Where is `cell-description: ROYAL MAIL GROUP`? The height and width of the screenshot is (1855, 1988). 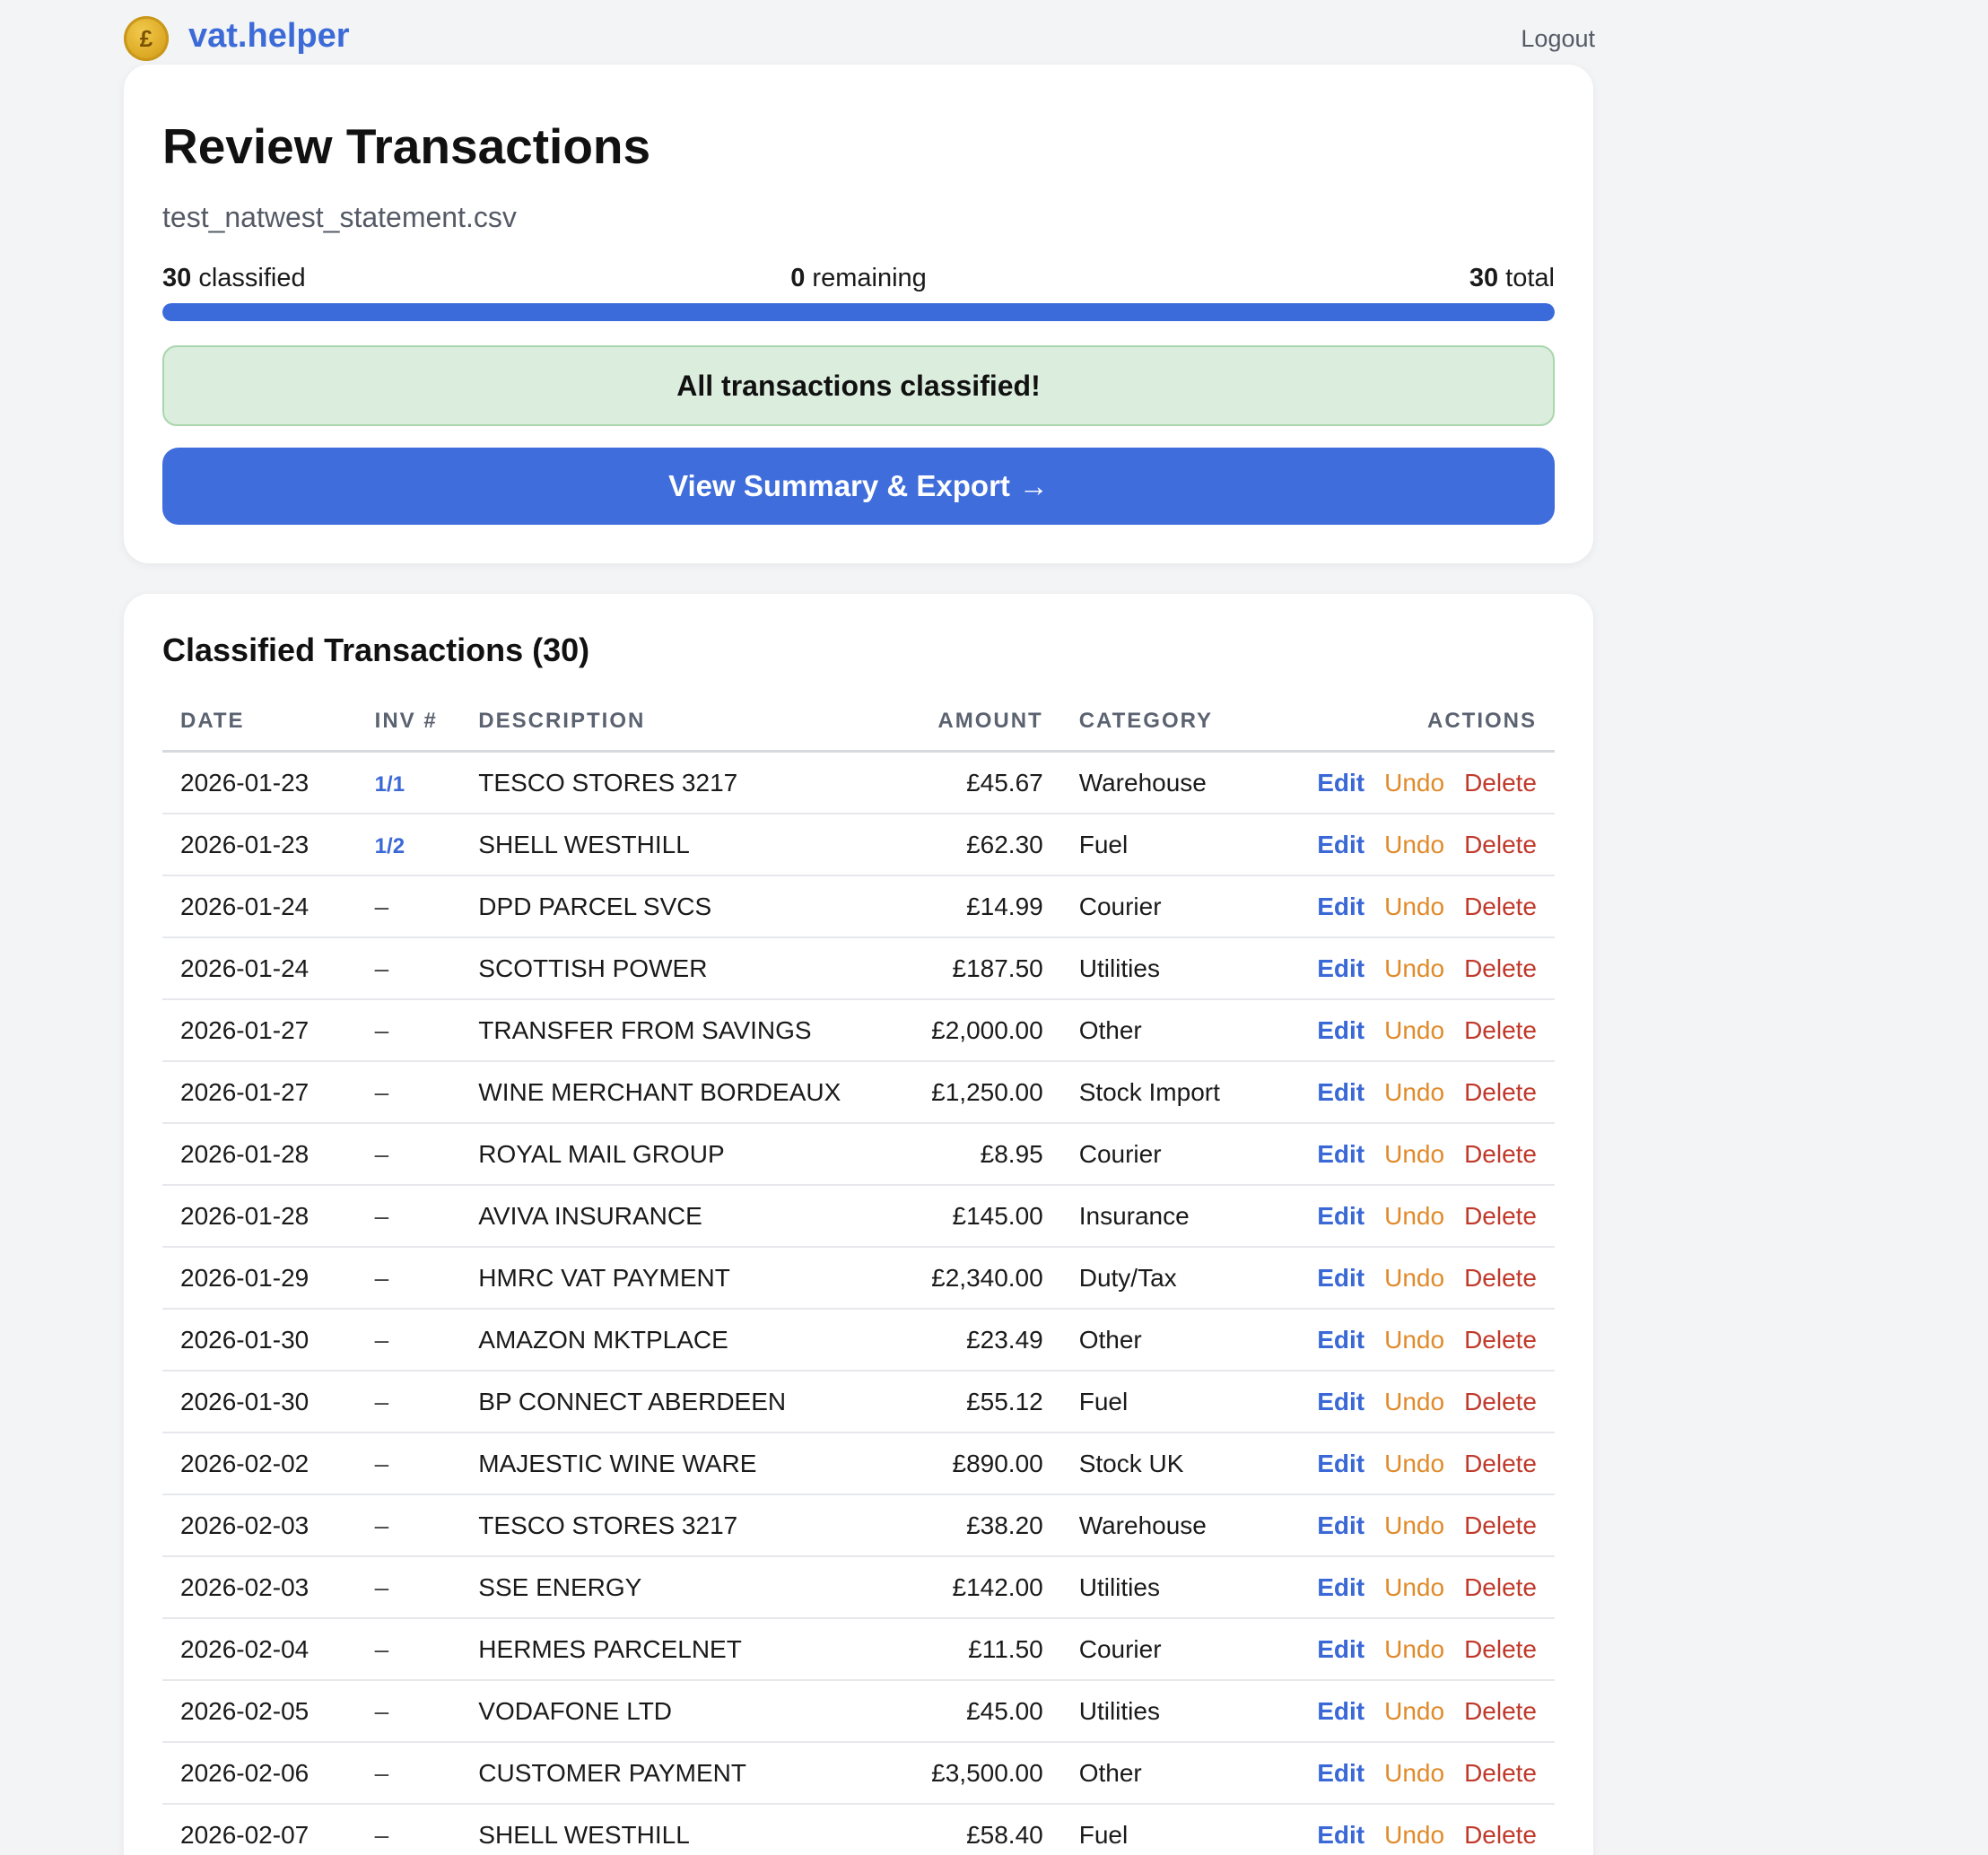 cell-description: ROYAL MAIL GROUP is located at coordinates (687, 1154).